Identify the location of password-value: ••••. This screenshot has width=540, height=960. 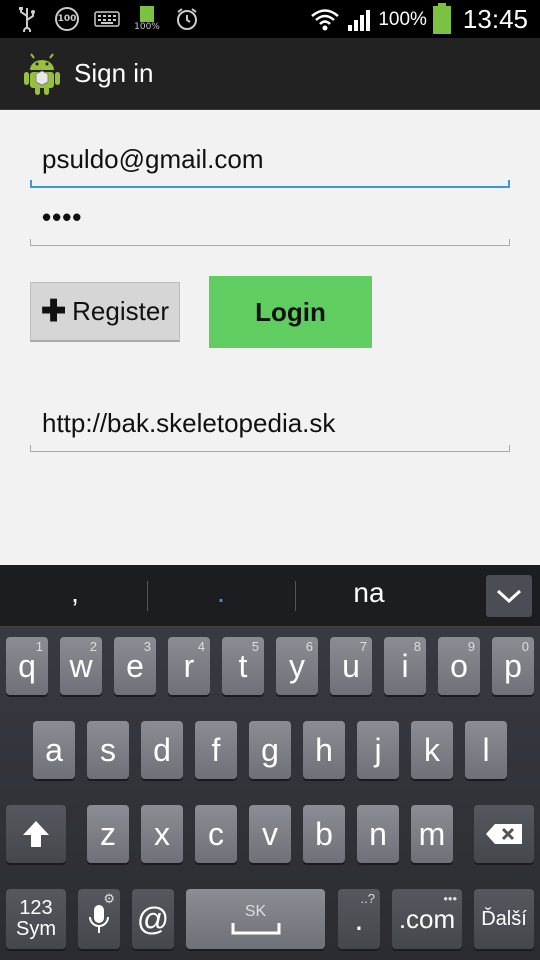
(62, 217).